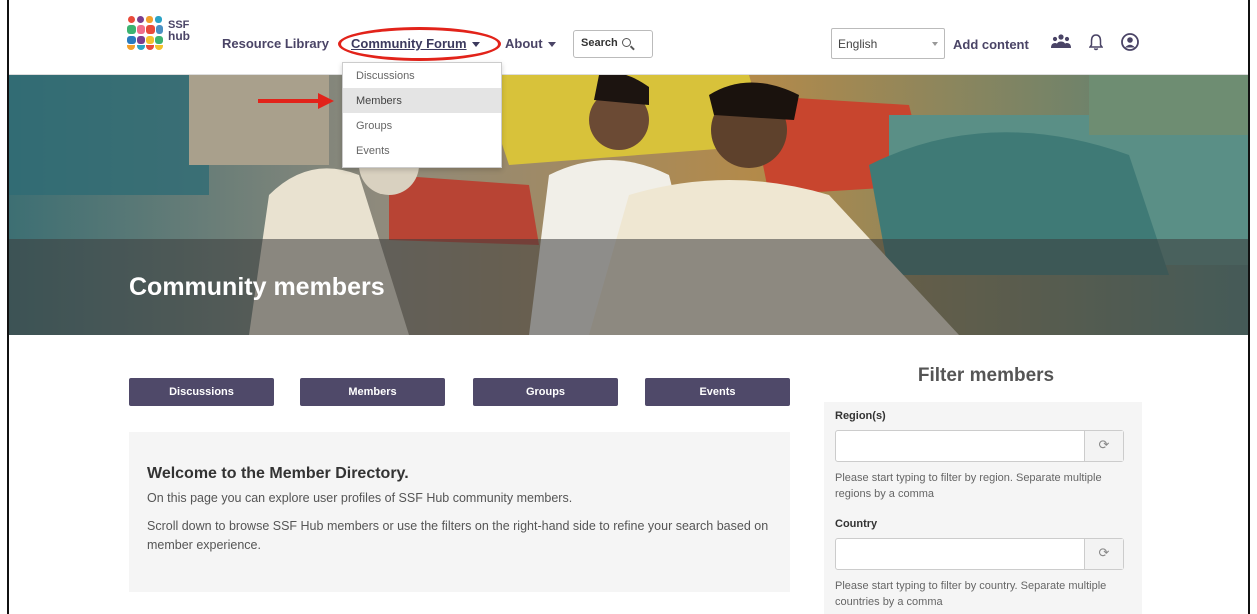  What do you see at coordinates (275, 43) in the screenshot?
I see `nav-resource-library: Resource Library` at bounding box center [275, 43].